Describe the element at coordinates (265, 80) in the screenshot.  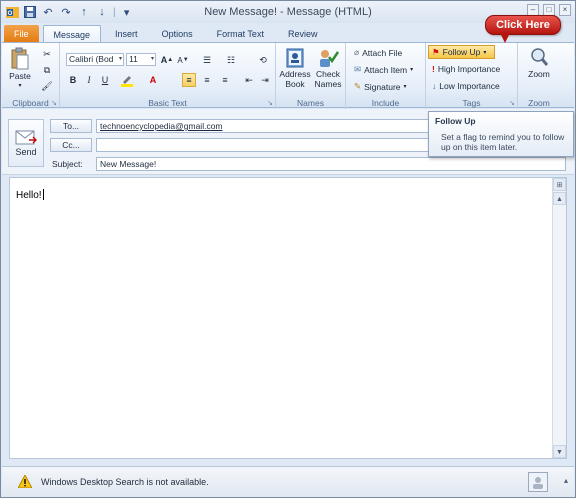
I see `increase-indent-icon: ⇥` at that location.